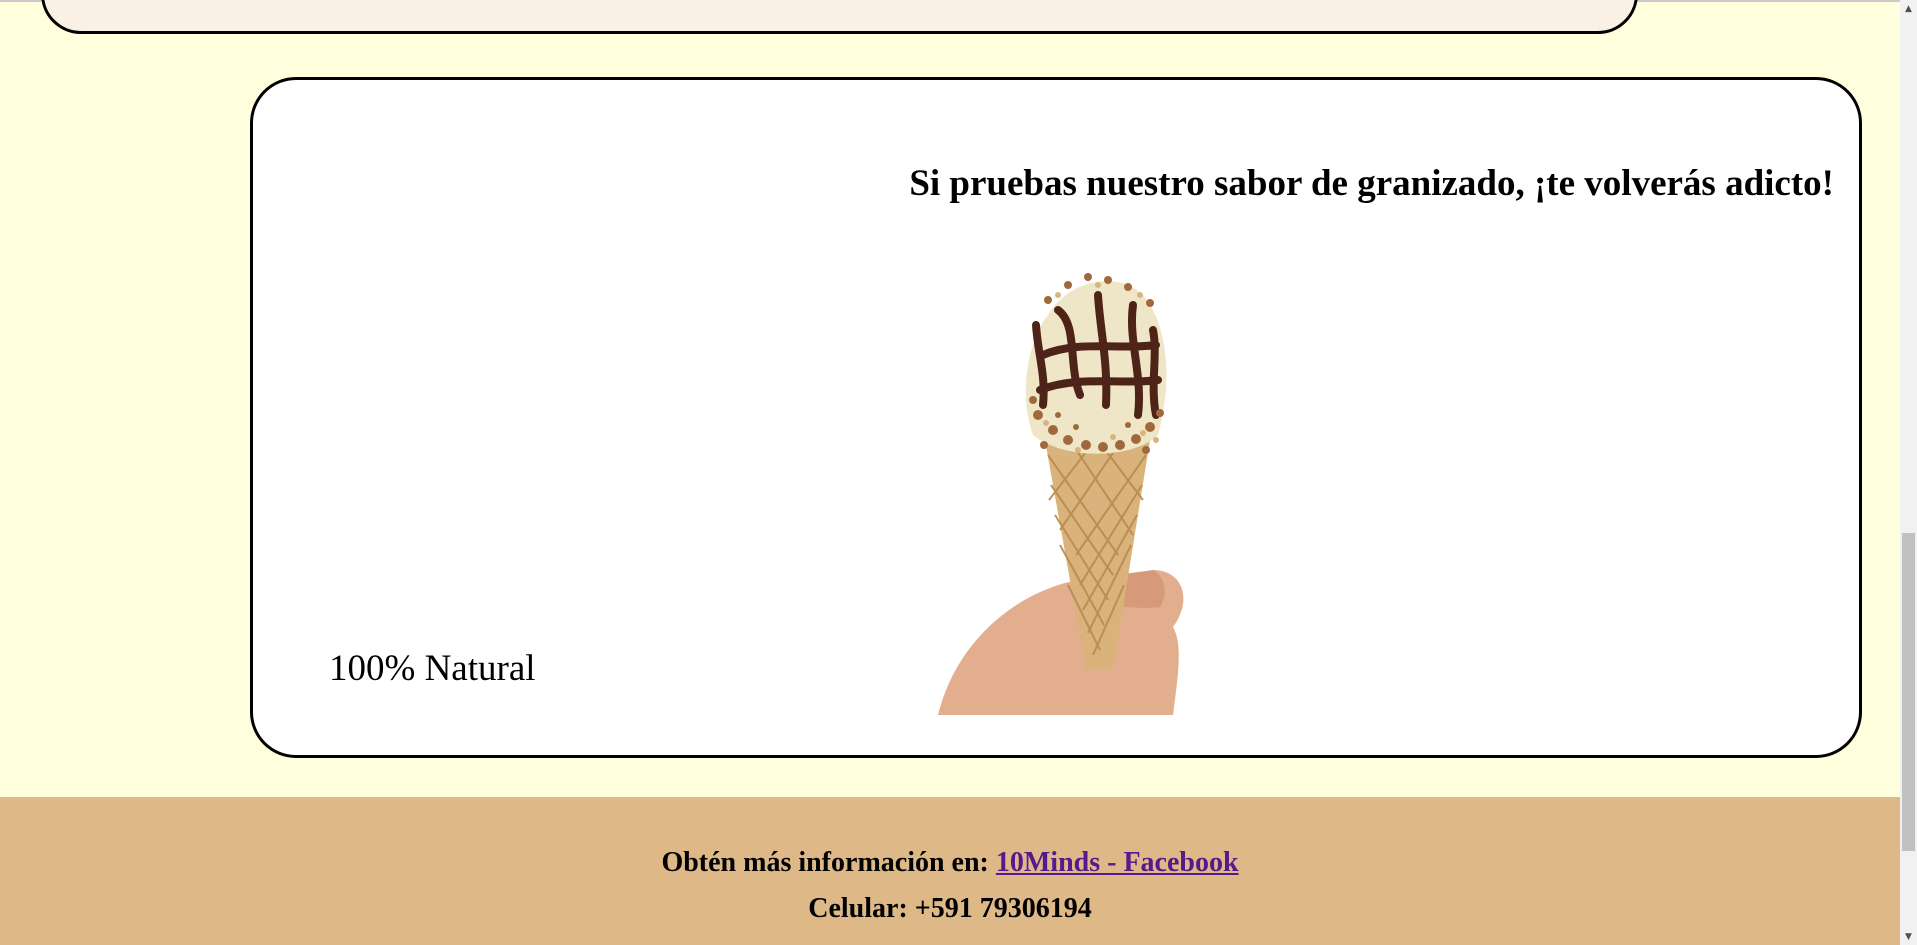 This screenshot has width=1917, height=945. What do you see at coordinates (1908, 936) in the screenshot?
I see `scroll-down-arrow-icon: ▼` at bounding box center [1908, 936].